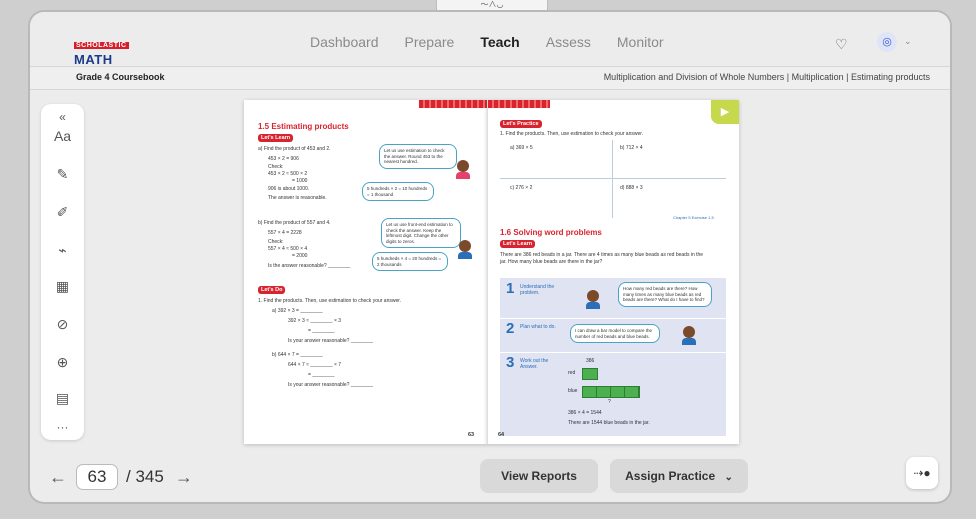 The width and height of the screenshot is (976, 519). Describe the element at coordinates (631, 148) in the screenshot. I see `practice-b: b) 712 × 4` at that location.